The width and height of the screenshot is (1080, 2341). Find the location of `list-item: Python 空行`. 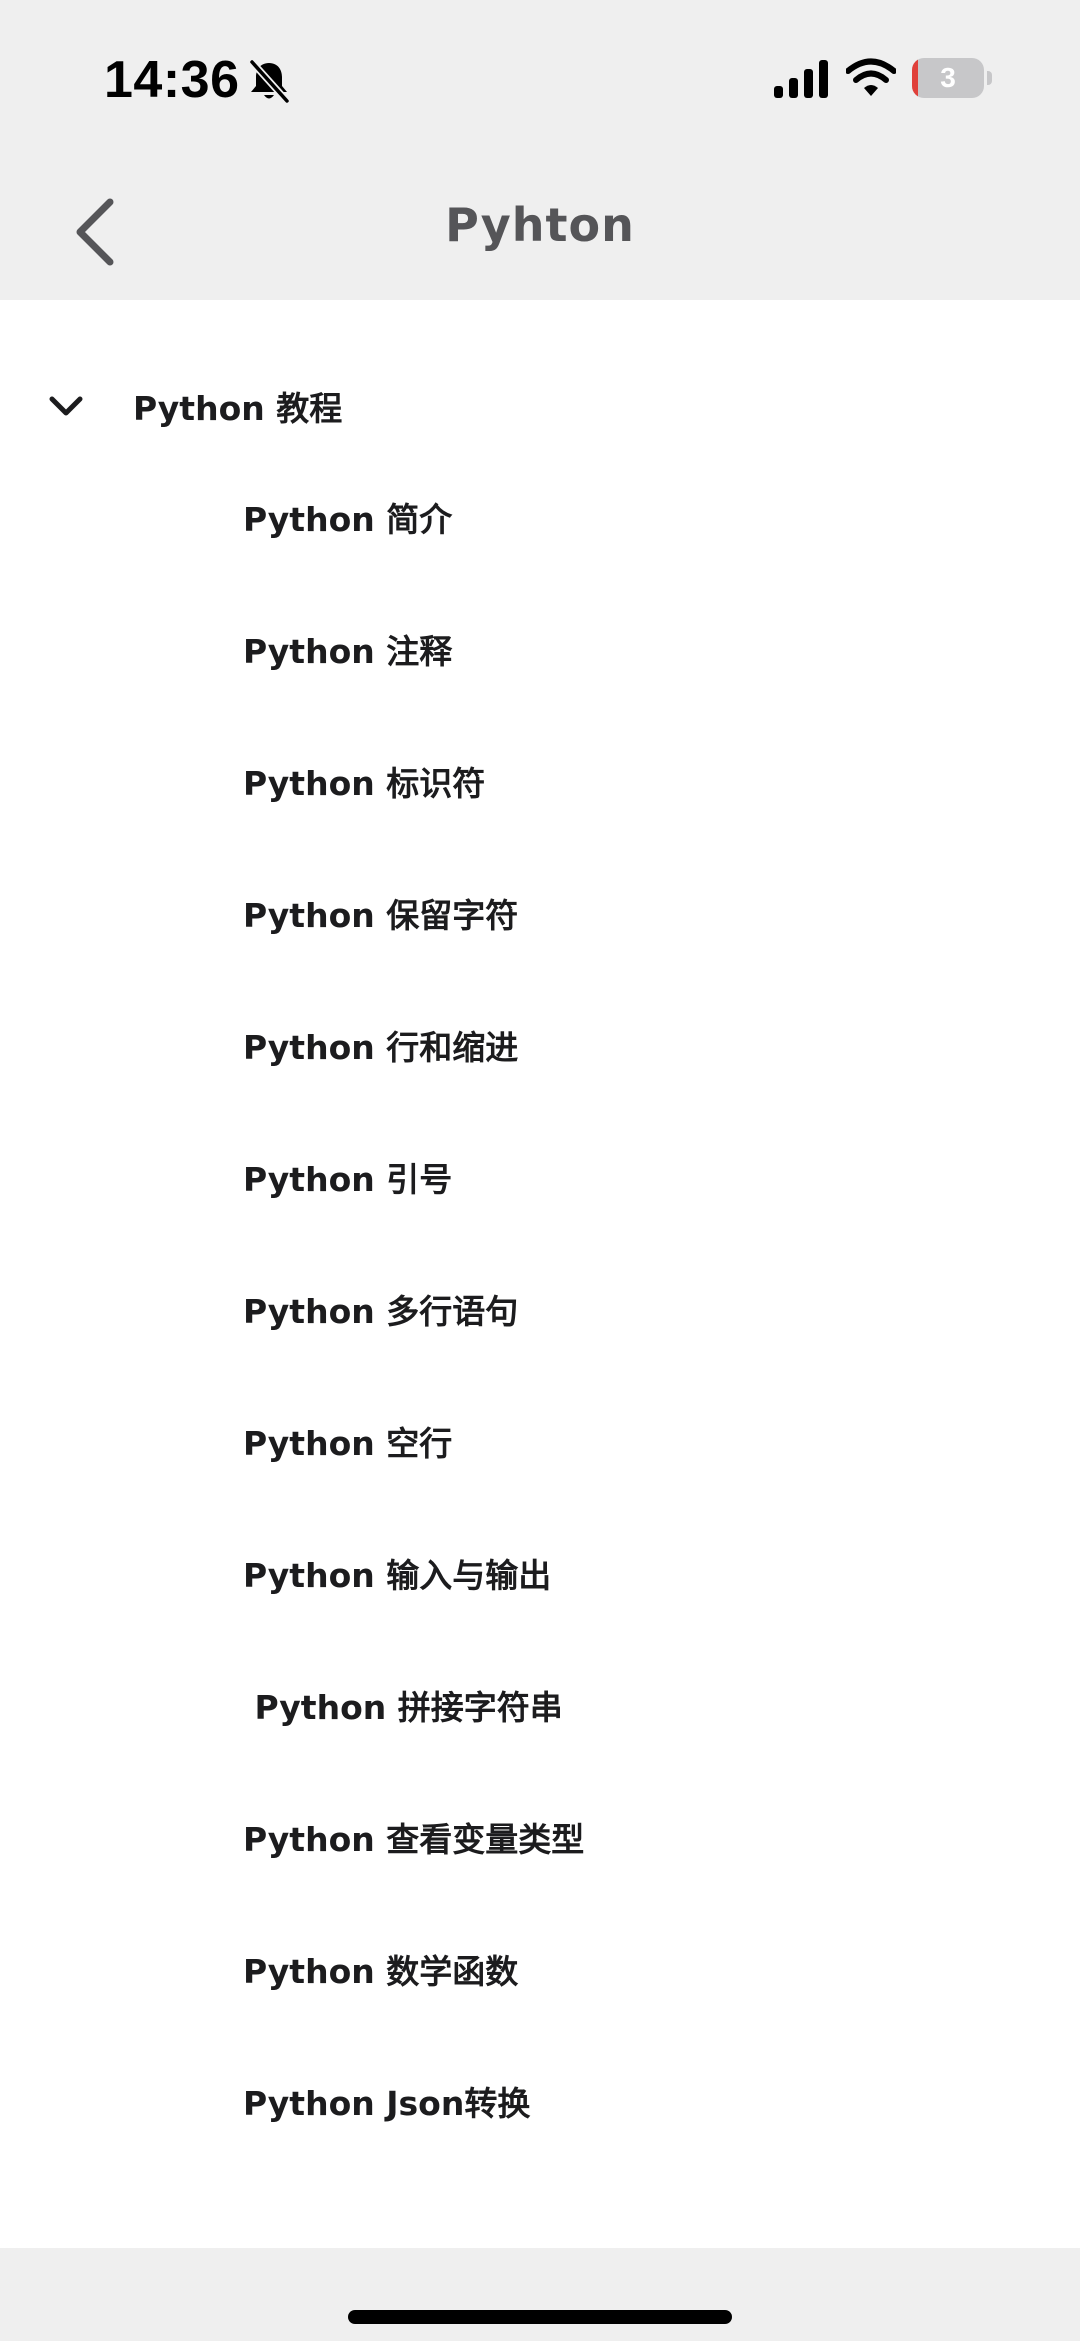

list-item: Python 空行 is located at coordinates (540, 1488).